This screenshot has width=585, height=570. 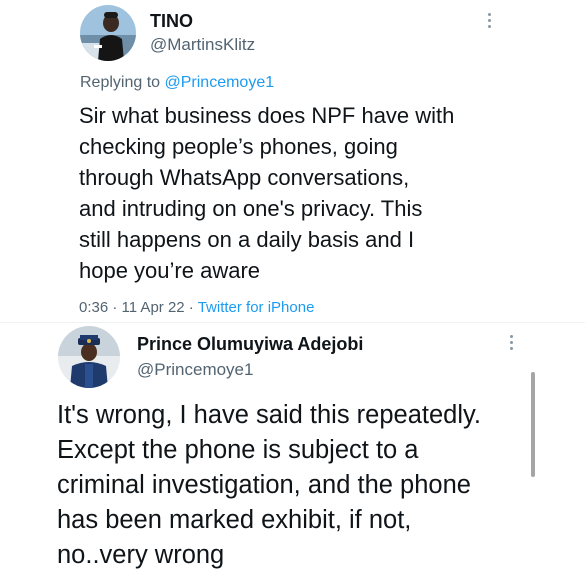 What do you see at coordinates (533, 424) in the screenshot?
I see `scrollbar` at bounding box center [533, 424].